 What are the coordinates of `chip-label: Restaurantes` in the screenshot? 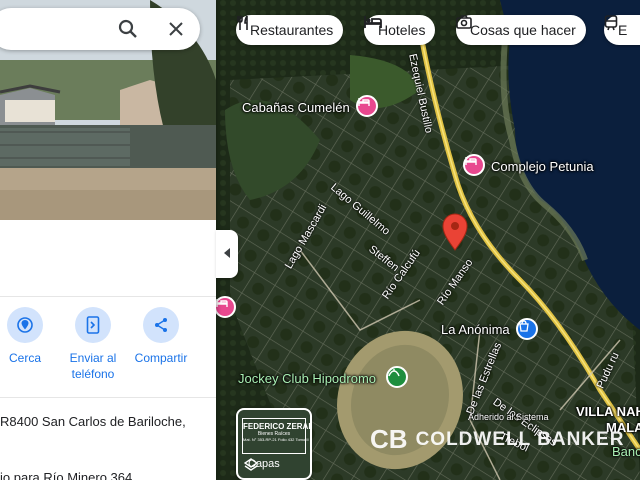 It's located at (292, 30).